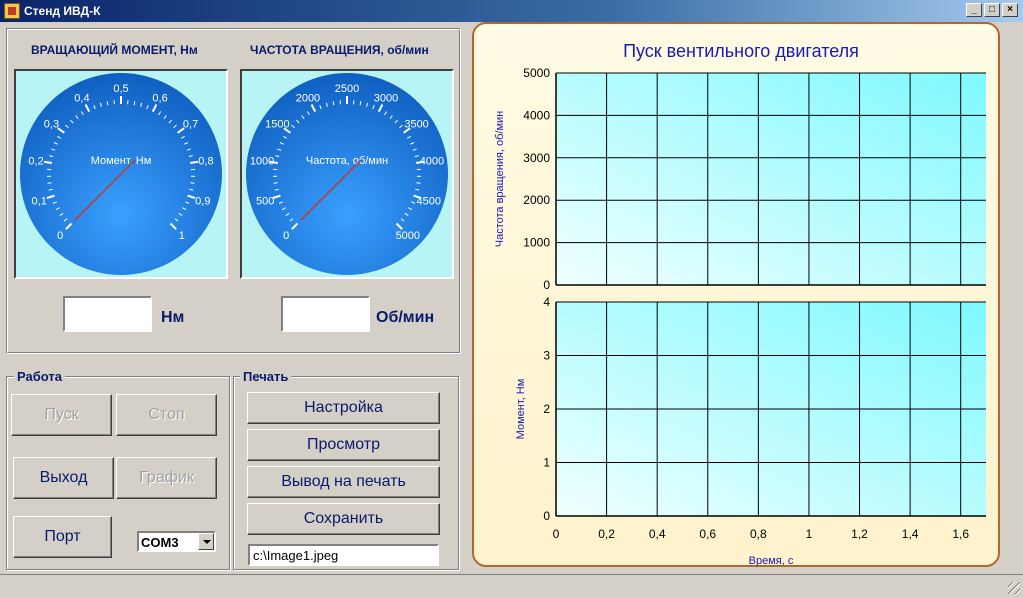  What do you see at coordinates (121, 161) in the screenshot?
I see `torque-dial-label: Момент, Нм` at bounding box center [121, 161].